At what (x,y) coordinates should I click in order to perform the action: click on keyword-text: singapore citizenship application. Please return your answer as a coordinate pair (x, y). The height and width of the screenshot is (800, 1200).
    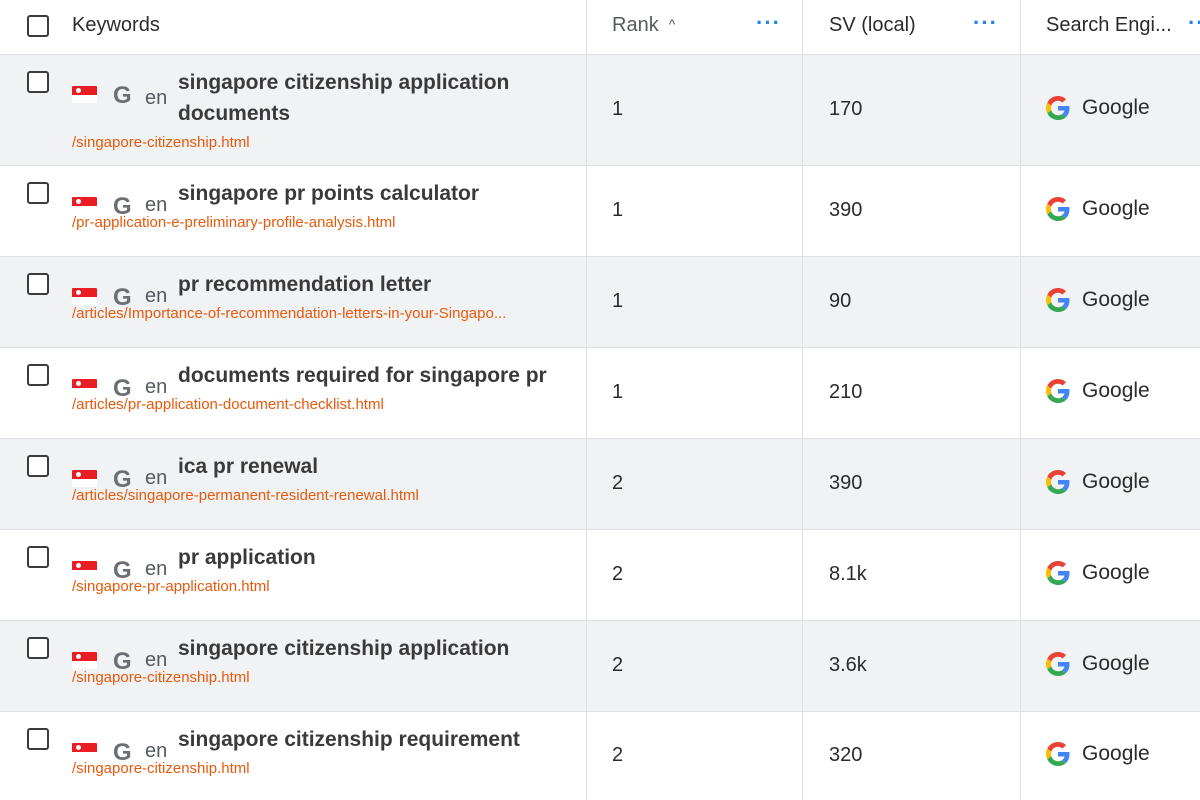
    Looking at the image, I should click on (343, 648).